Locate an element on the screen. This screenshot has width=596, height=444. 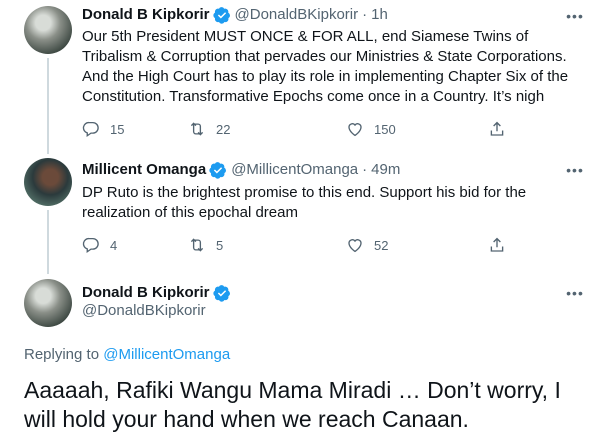
mention-link: @MillicentOmanga is located at coordinates (166, 354).